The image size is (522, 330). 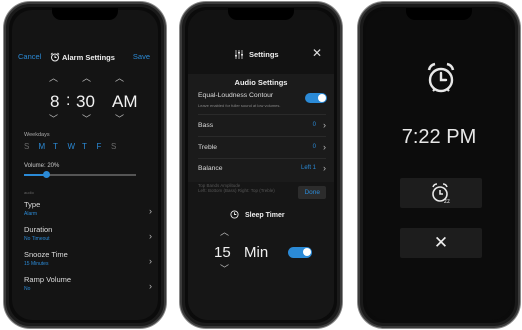 I want to click on weekdays-label: Weekdays, so click(x=37, y=135).